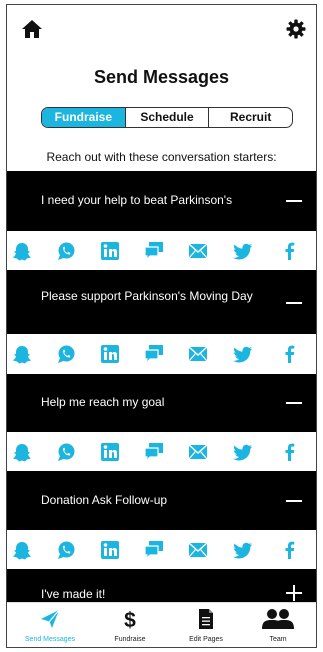  What do you see at coordinates (83, 117) in the screenshot?
I see `tab-fundraise: Fundraise` at bounding box center [83, 117].